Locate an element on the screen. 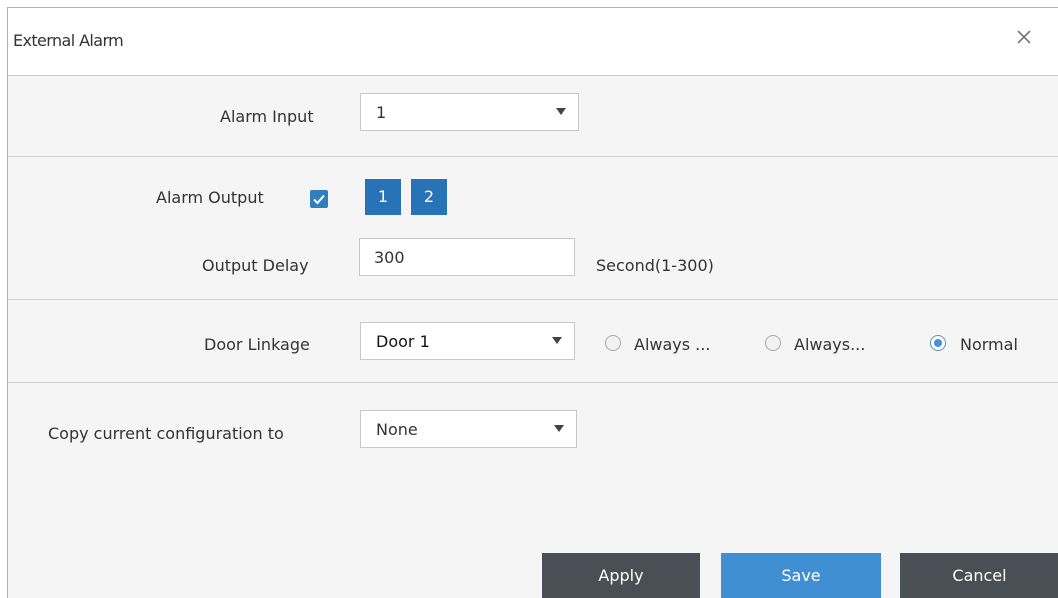 The image size is (1058, 598). alarm-output-chip-2: 2 is located at coordinates (429, 197).